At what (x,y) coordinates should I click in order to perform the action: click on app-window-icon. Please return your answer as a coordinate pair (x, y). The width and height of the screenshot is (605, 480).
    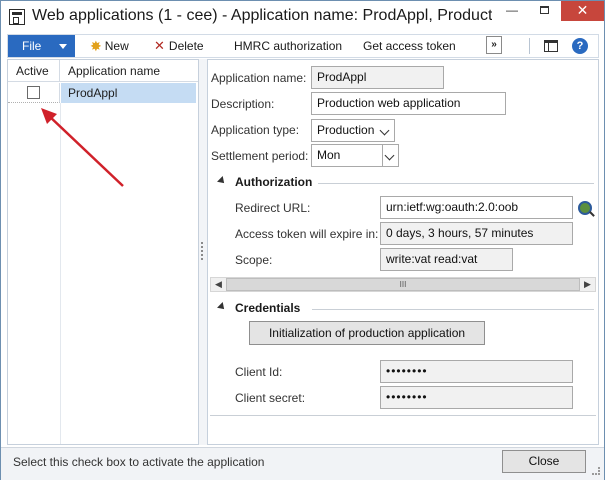
    Looking at the image, I should click on (17, 17).